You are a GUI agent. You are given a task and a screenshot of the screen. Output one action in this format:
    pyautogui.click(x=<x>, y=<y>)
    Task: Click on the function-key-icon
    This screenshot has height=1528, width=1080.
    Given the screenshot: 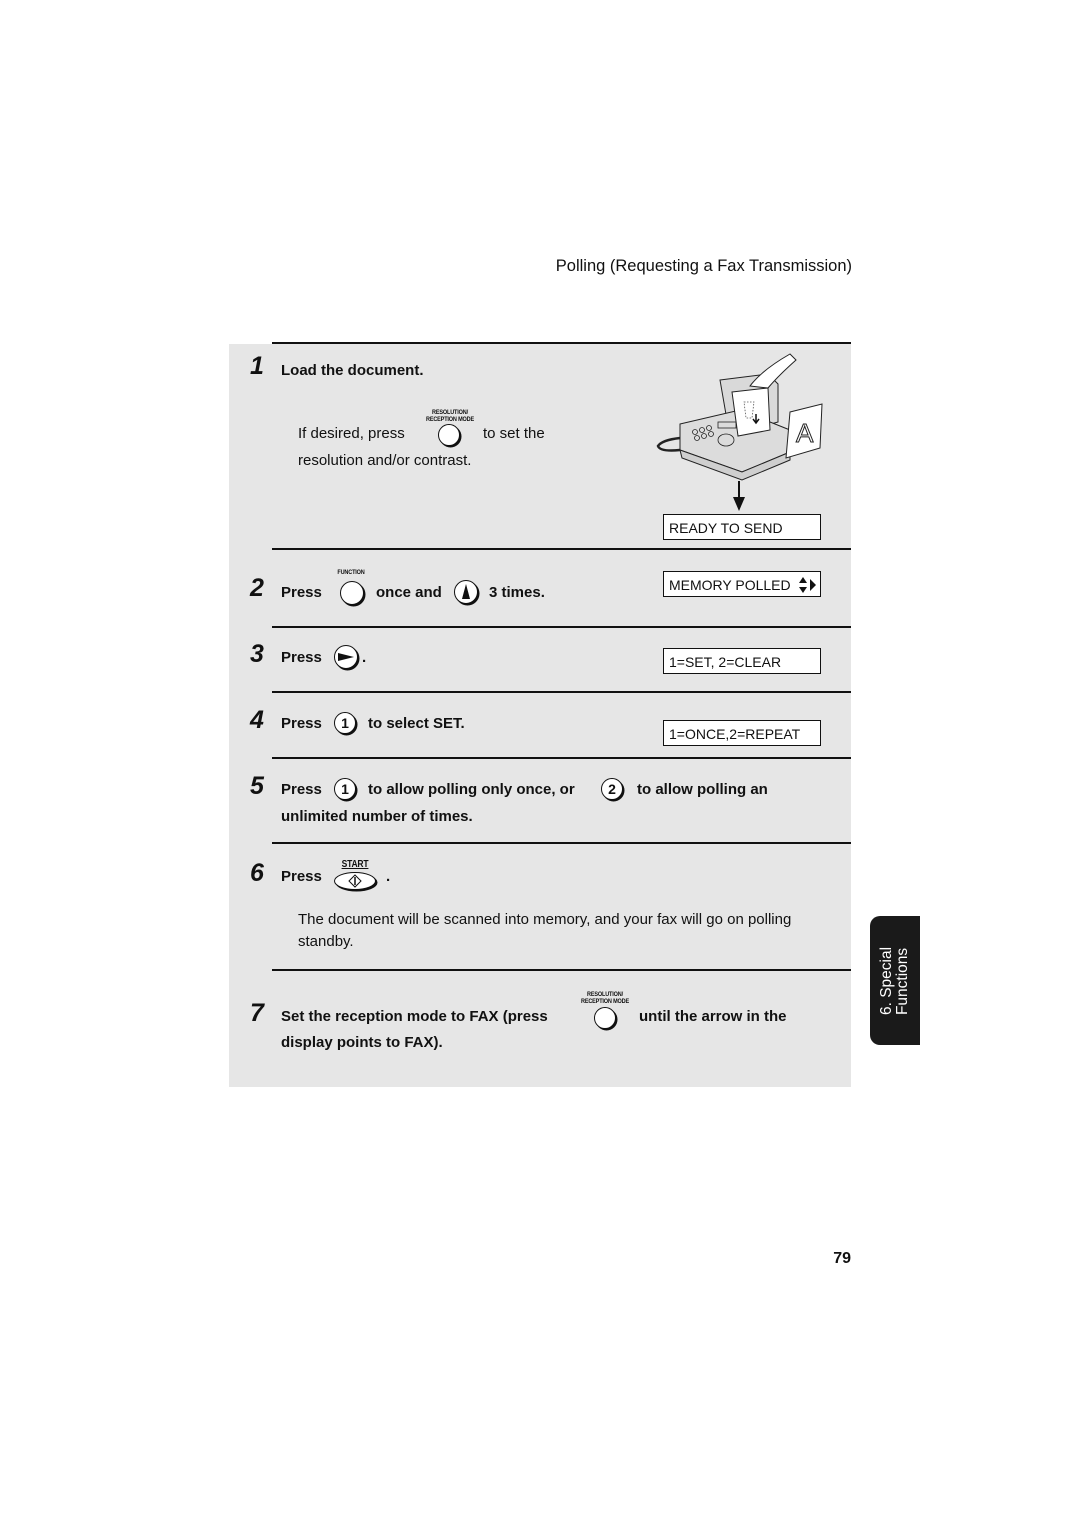 What is the action you would take?
    pyautogui.click(x=352, y=593)
    